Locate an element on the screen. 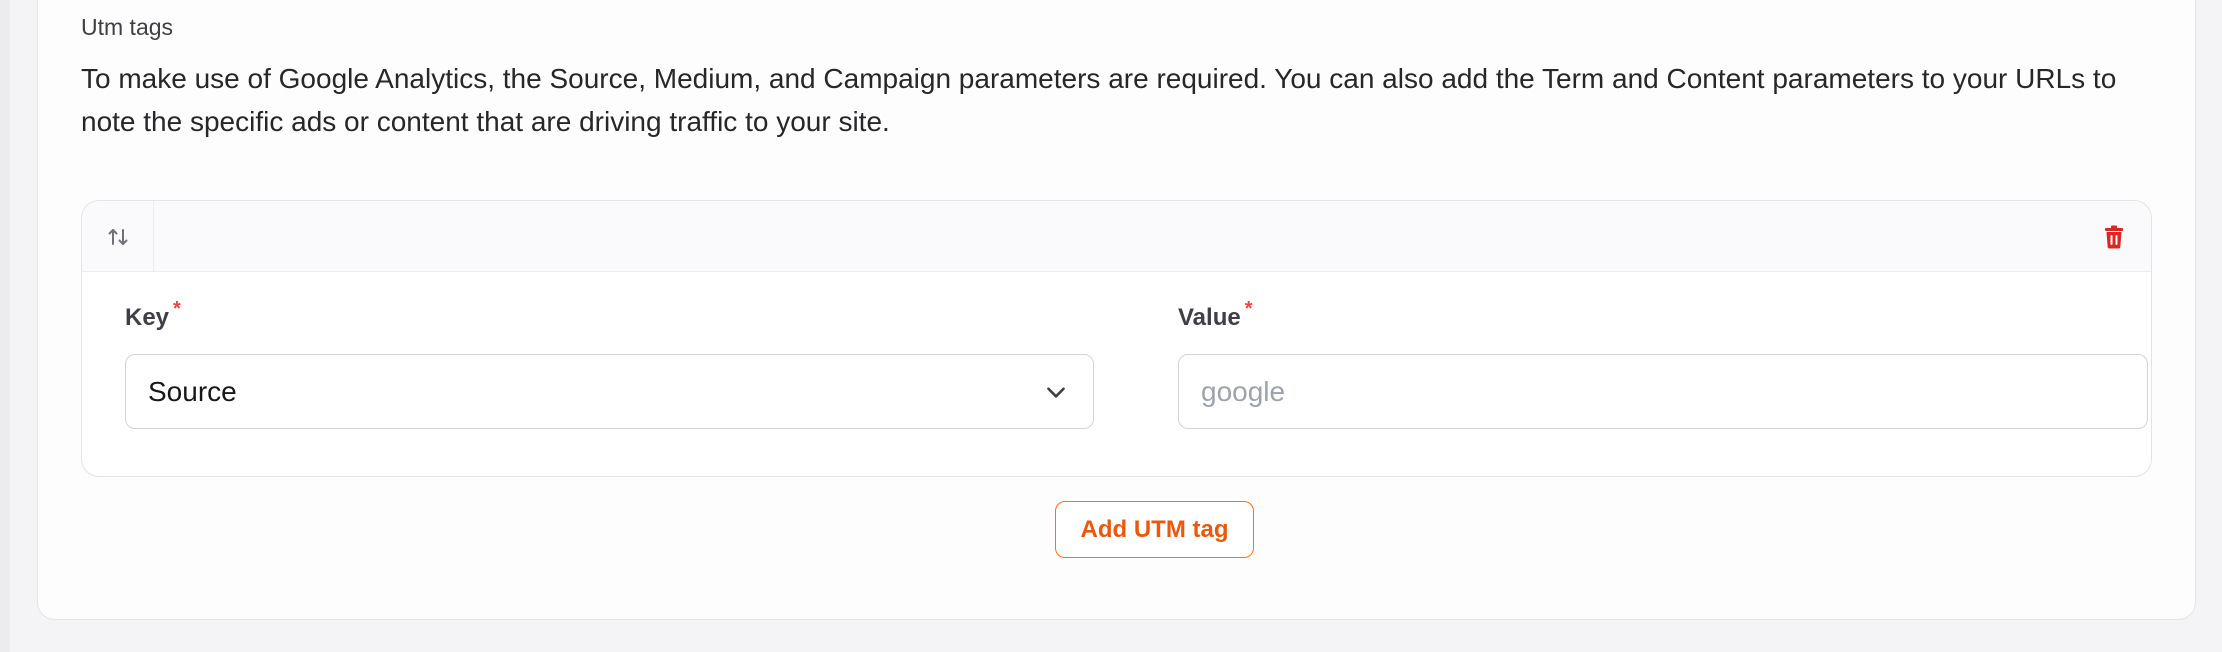  value-input-wrapper is located at coordinates (1663, 391).